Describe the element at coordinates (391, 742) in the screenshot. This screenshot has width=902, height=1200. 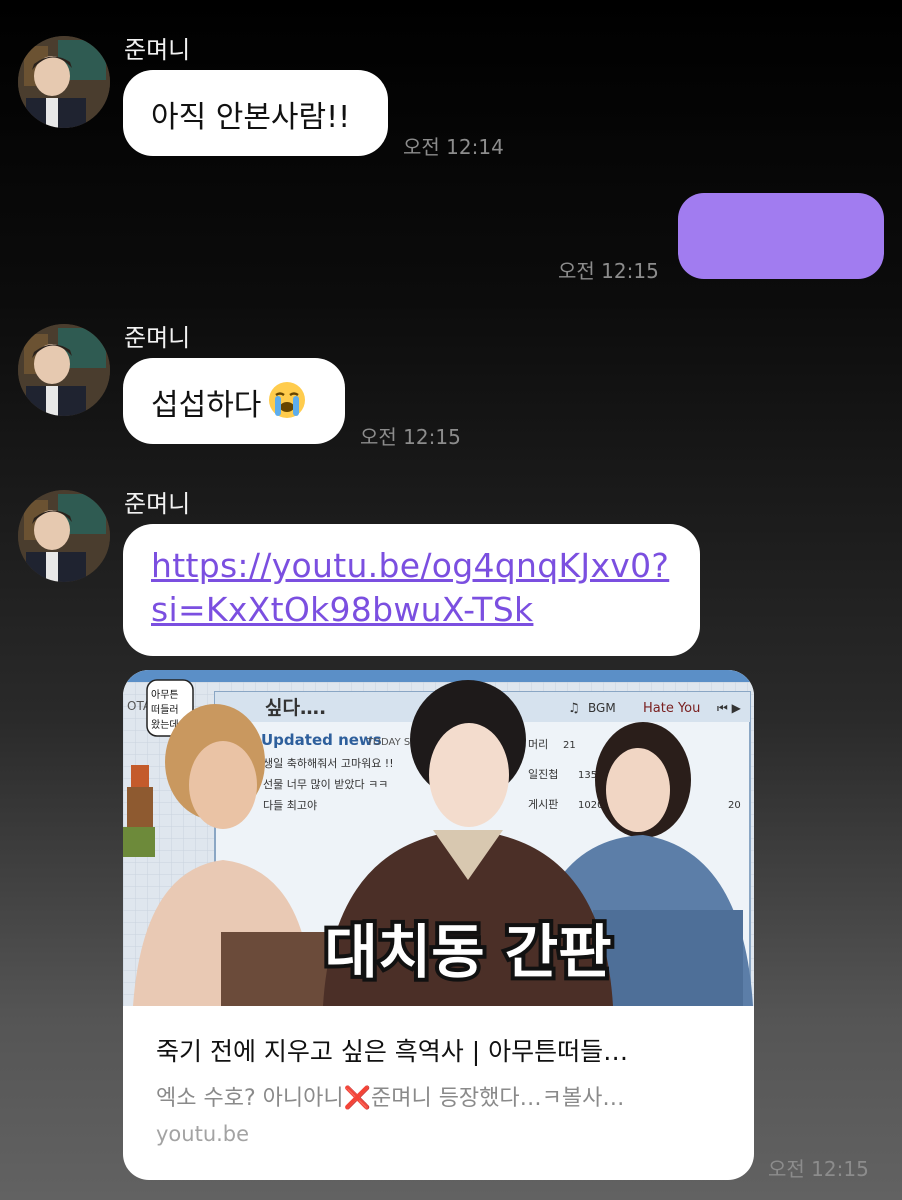
I see `today-label: TODAY ST` at that location.